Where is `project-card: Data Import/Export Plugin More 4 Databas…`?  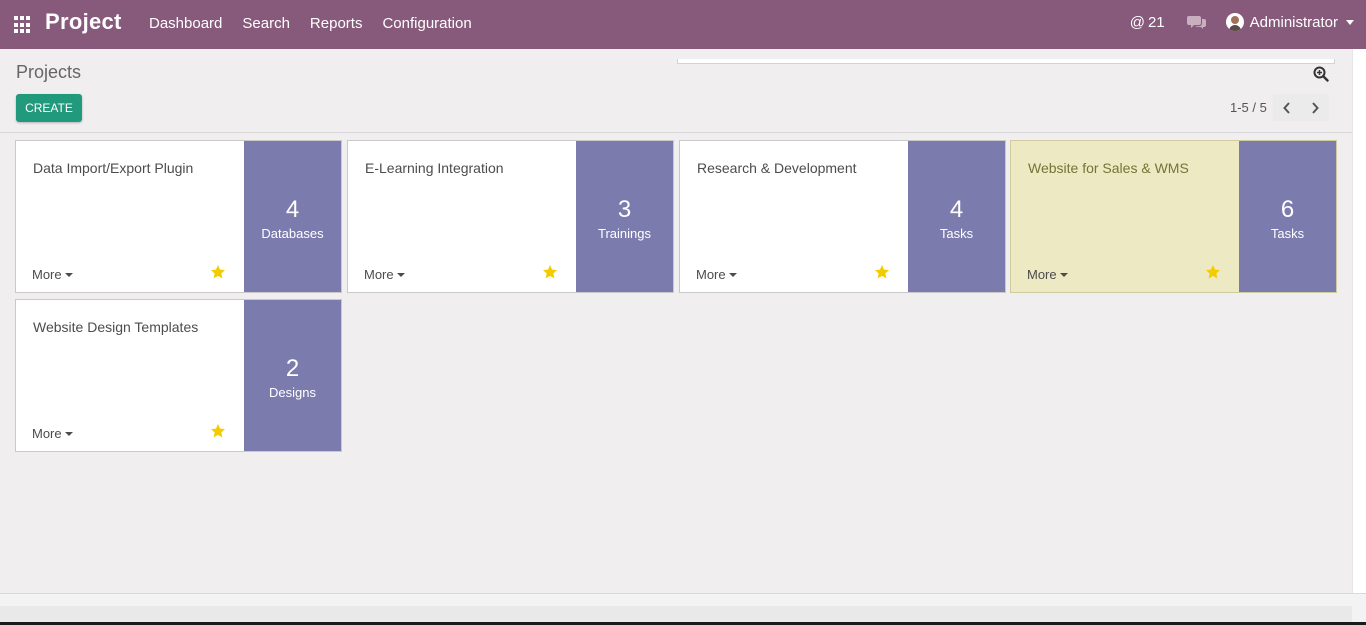
project-card: Data Import/Export Plugin More 4 Databas… is located at coordinates (178, 216).